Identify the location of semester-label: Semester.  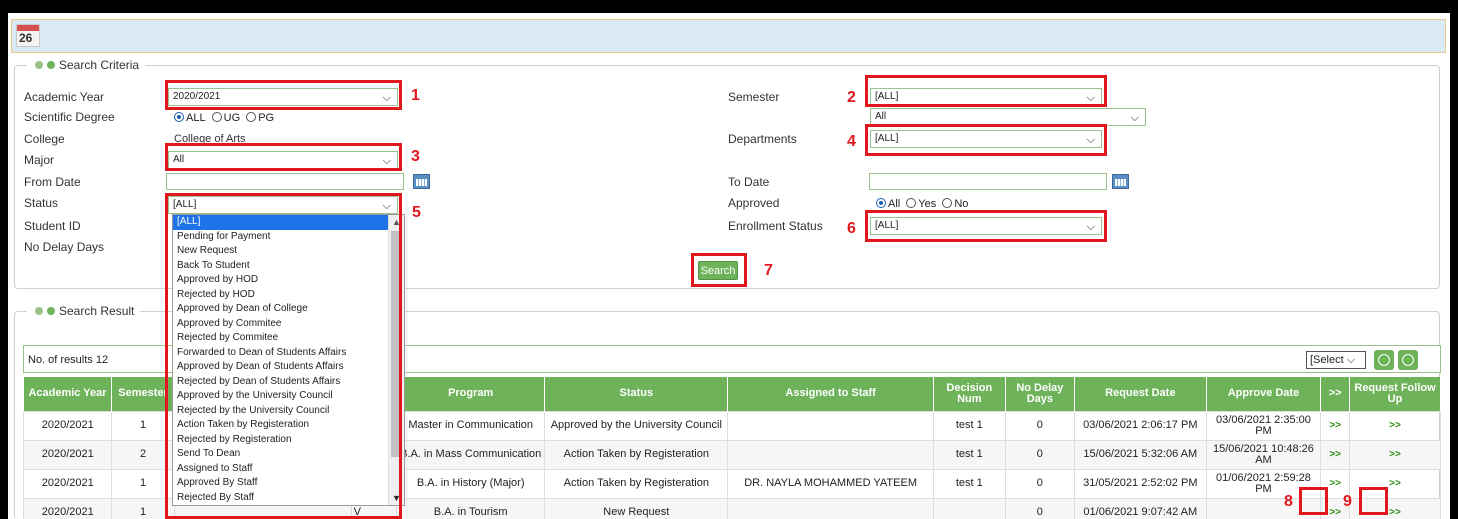
(754, 97).